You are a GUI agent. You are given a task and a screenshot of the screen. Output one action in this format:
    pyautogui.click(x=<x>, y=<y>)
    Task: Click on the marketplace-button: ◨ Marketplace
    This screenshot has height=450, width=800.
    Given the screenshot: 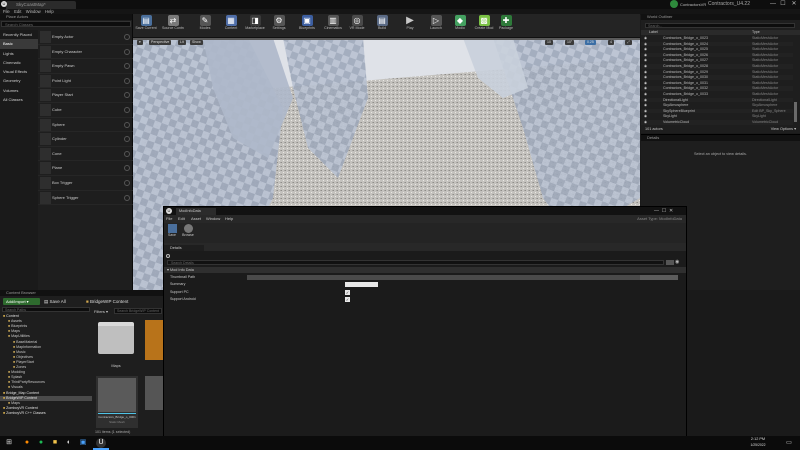 What is the action you would take?
    pyautogui.click(x=255, y=26)
    